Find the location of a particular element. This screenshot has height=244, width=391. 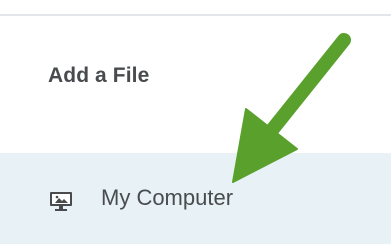

source-item-label: My Computer is located at coordinates (167, 197).